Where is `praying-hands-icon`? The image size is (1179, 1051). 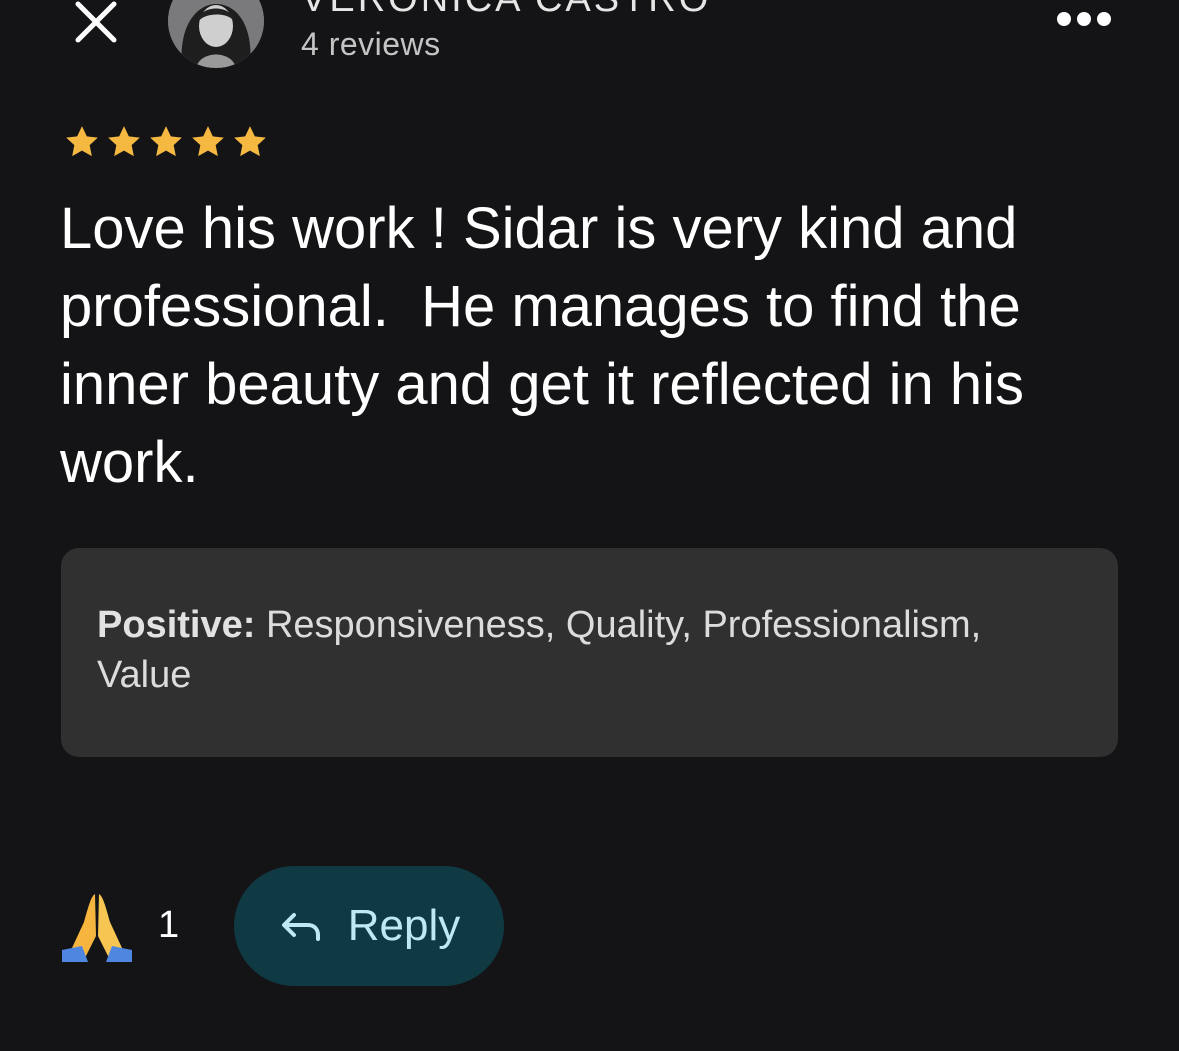 praying-hands-icon is located at coordinates (97, 928).